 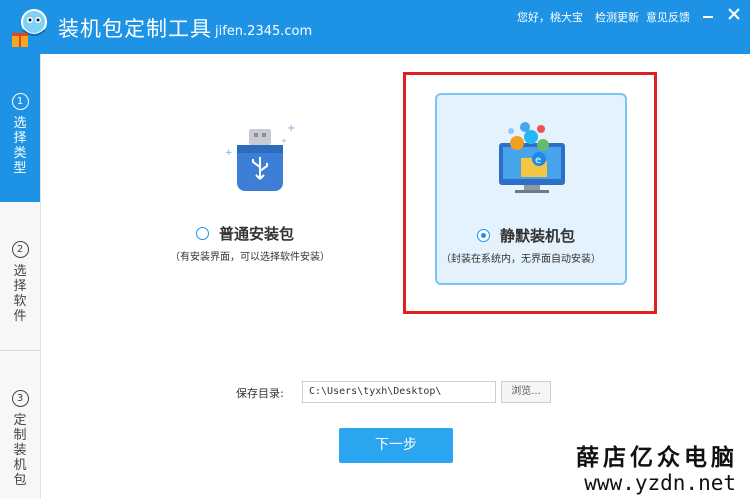 I want to click on app-logo-icon, so click(x=29, y=28).